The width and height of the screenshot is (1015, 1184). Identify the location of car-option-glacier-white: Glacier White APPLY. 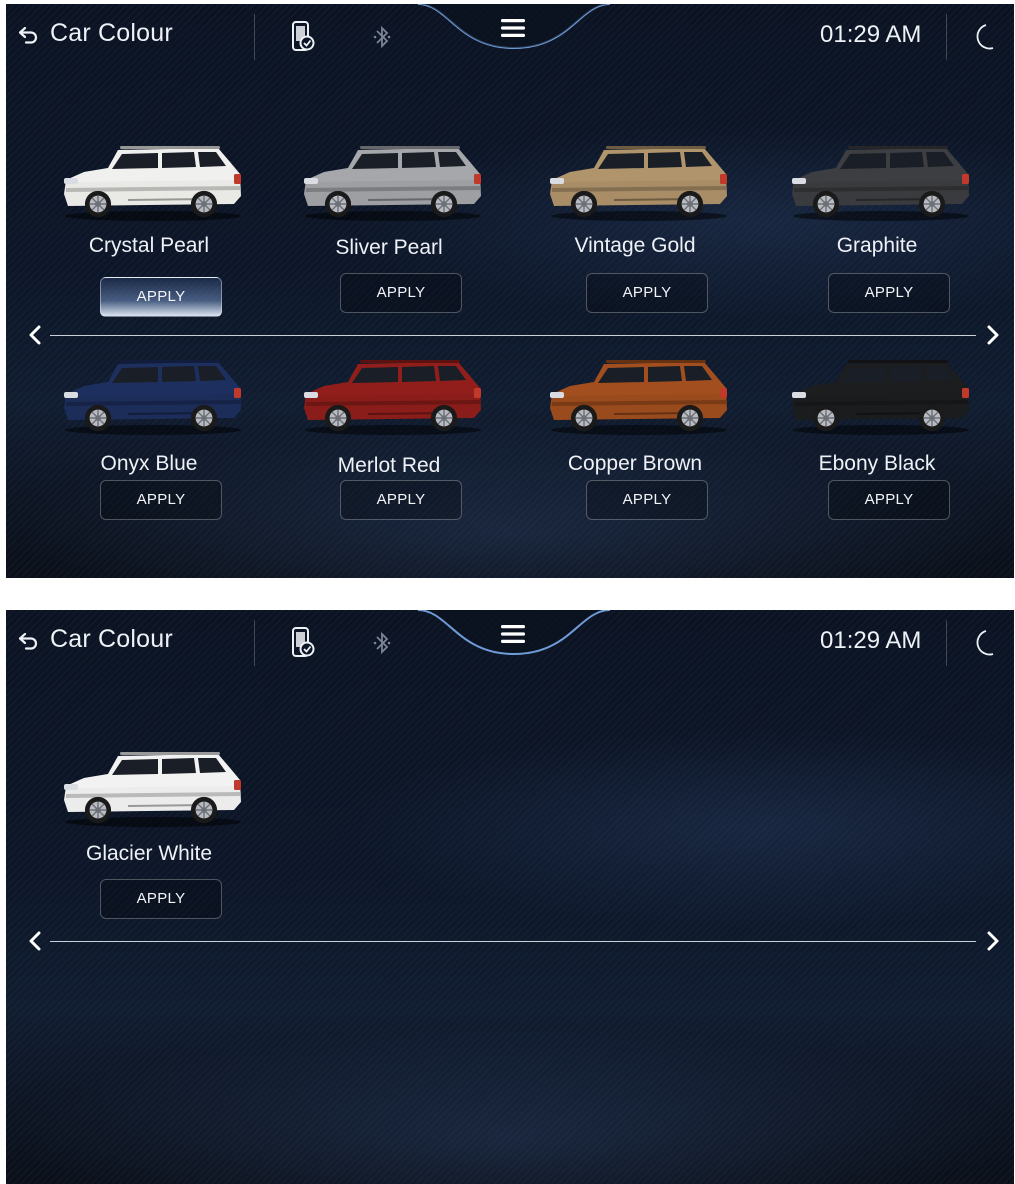
(149, 850).